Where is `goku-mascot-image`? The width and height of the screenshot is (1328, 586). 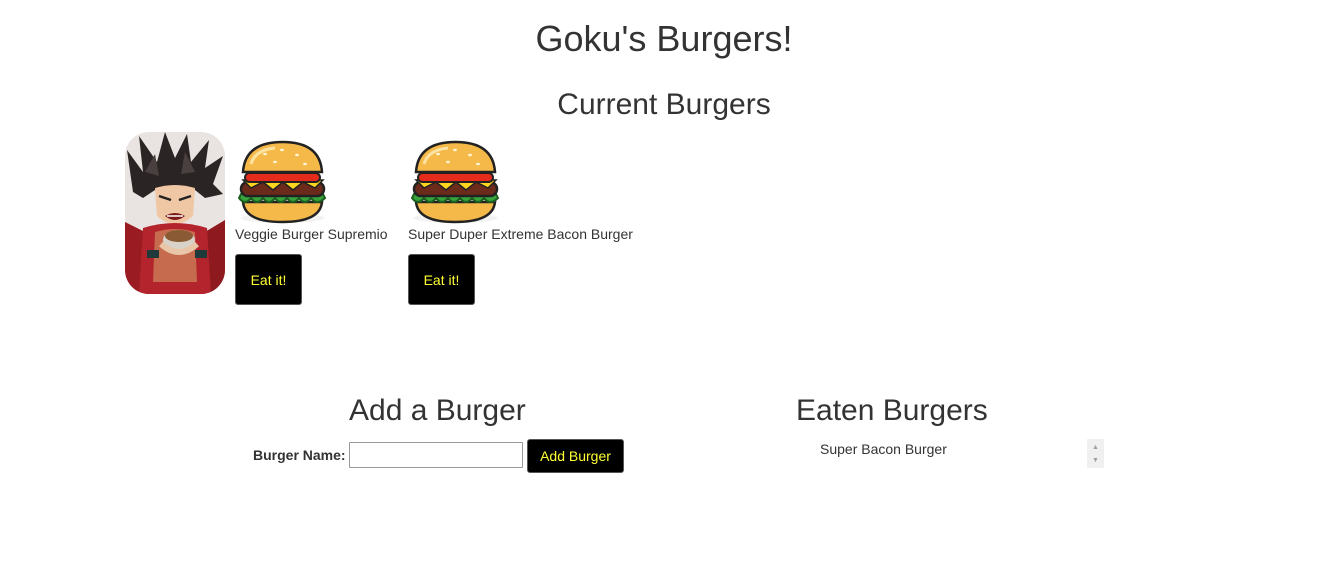
goku-mascot-image is located at coordinates (175, 213).